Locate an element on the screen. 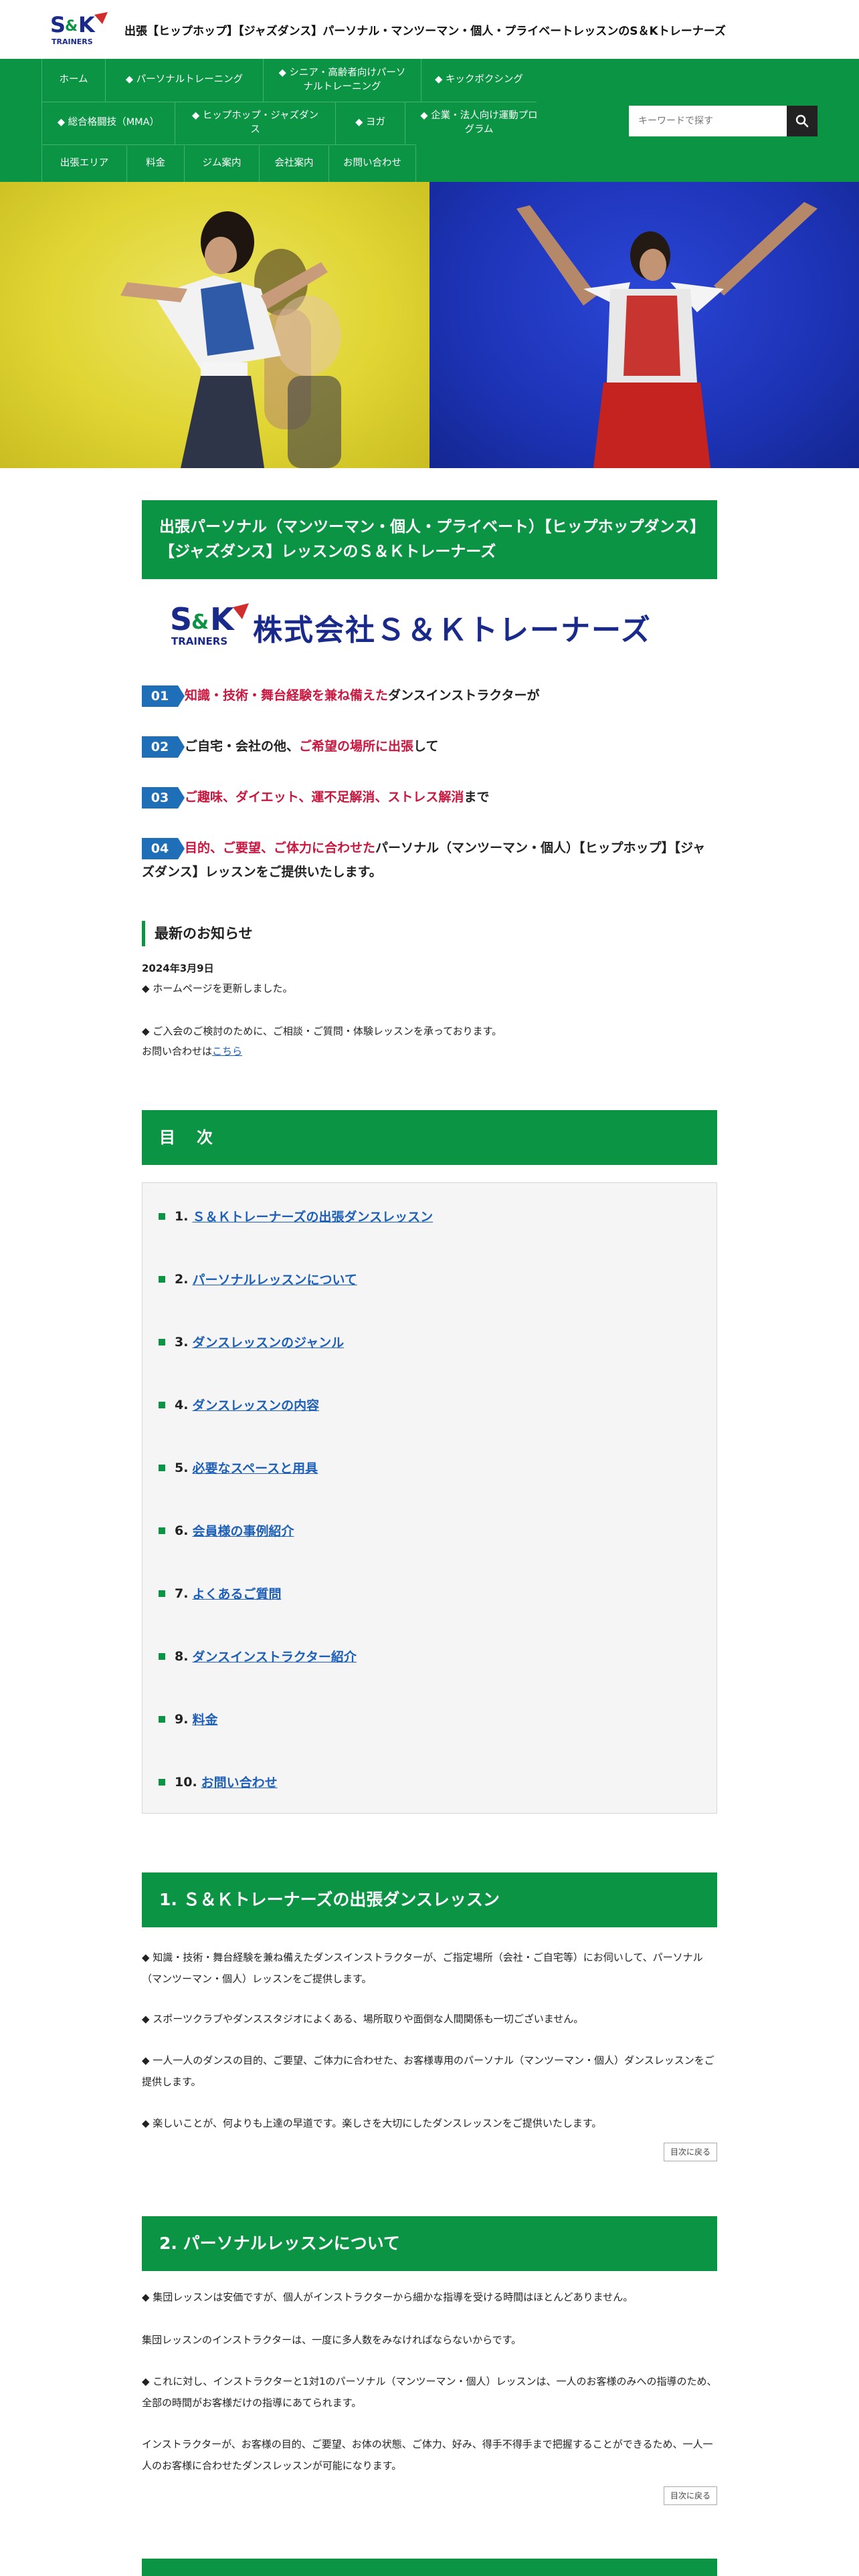  feature-number-badge: 03 is located at coordinates (163, 797).